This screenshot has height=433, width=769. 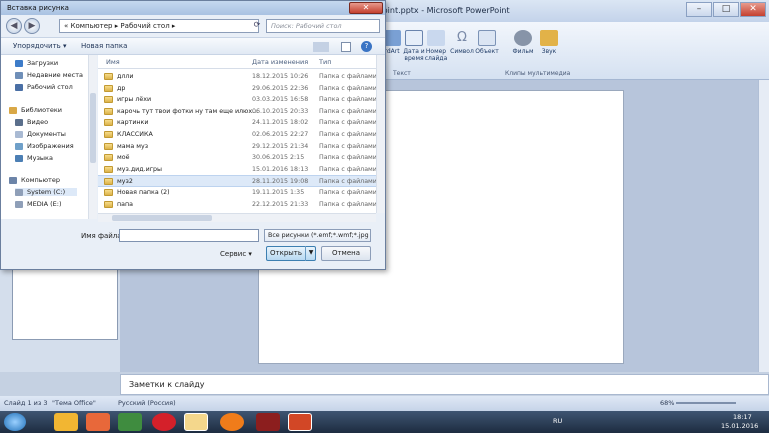 What do you see at coordinates (65, 304) in the screenshot?
I see `slide-thumbnail` at bounding box center [65, 304].